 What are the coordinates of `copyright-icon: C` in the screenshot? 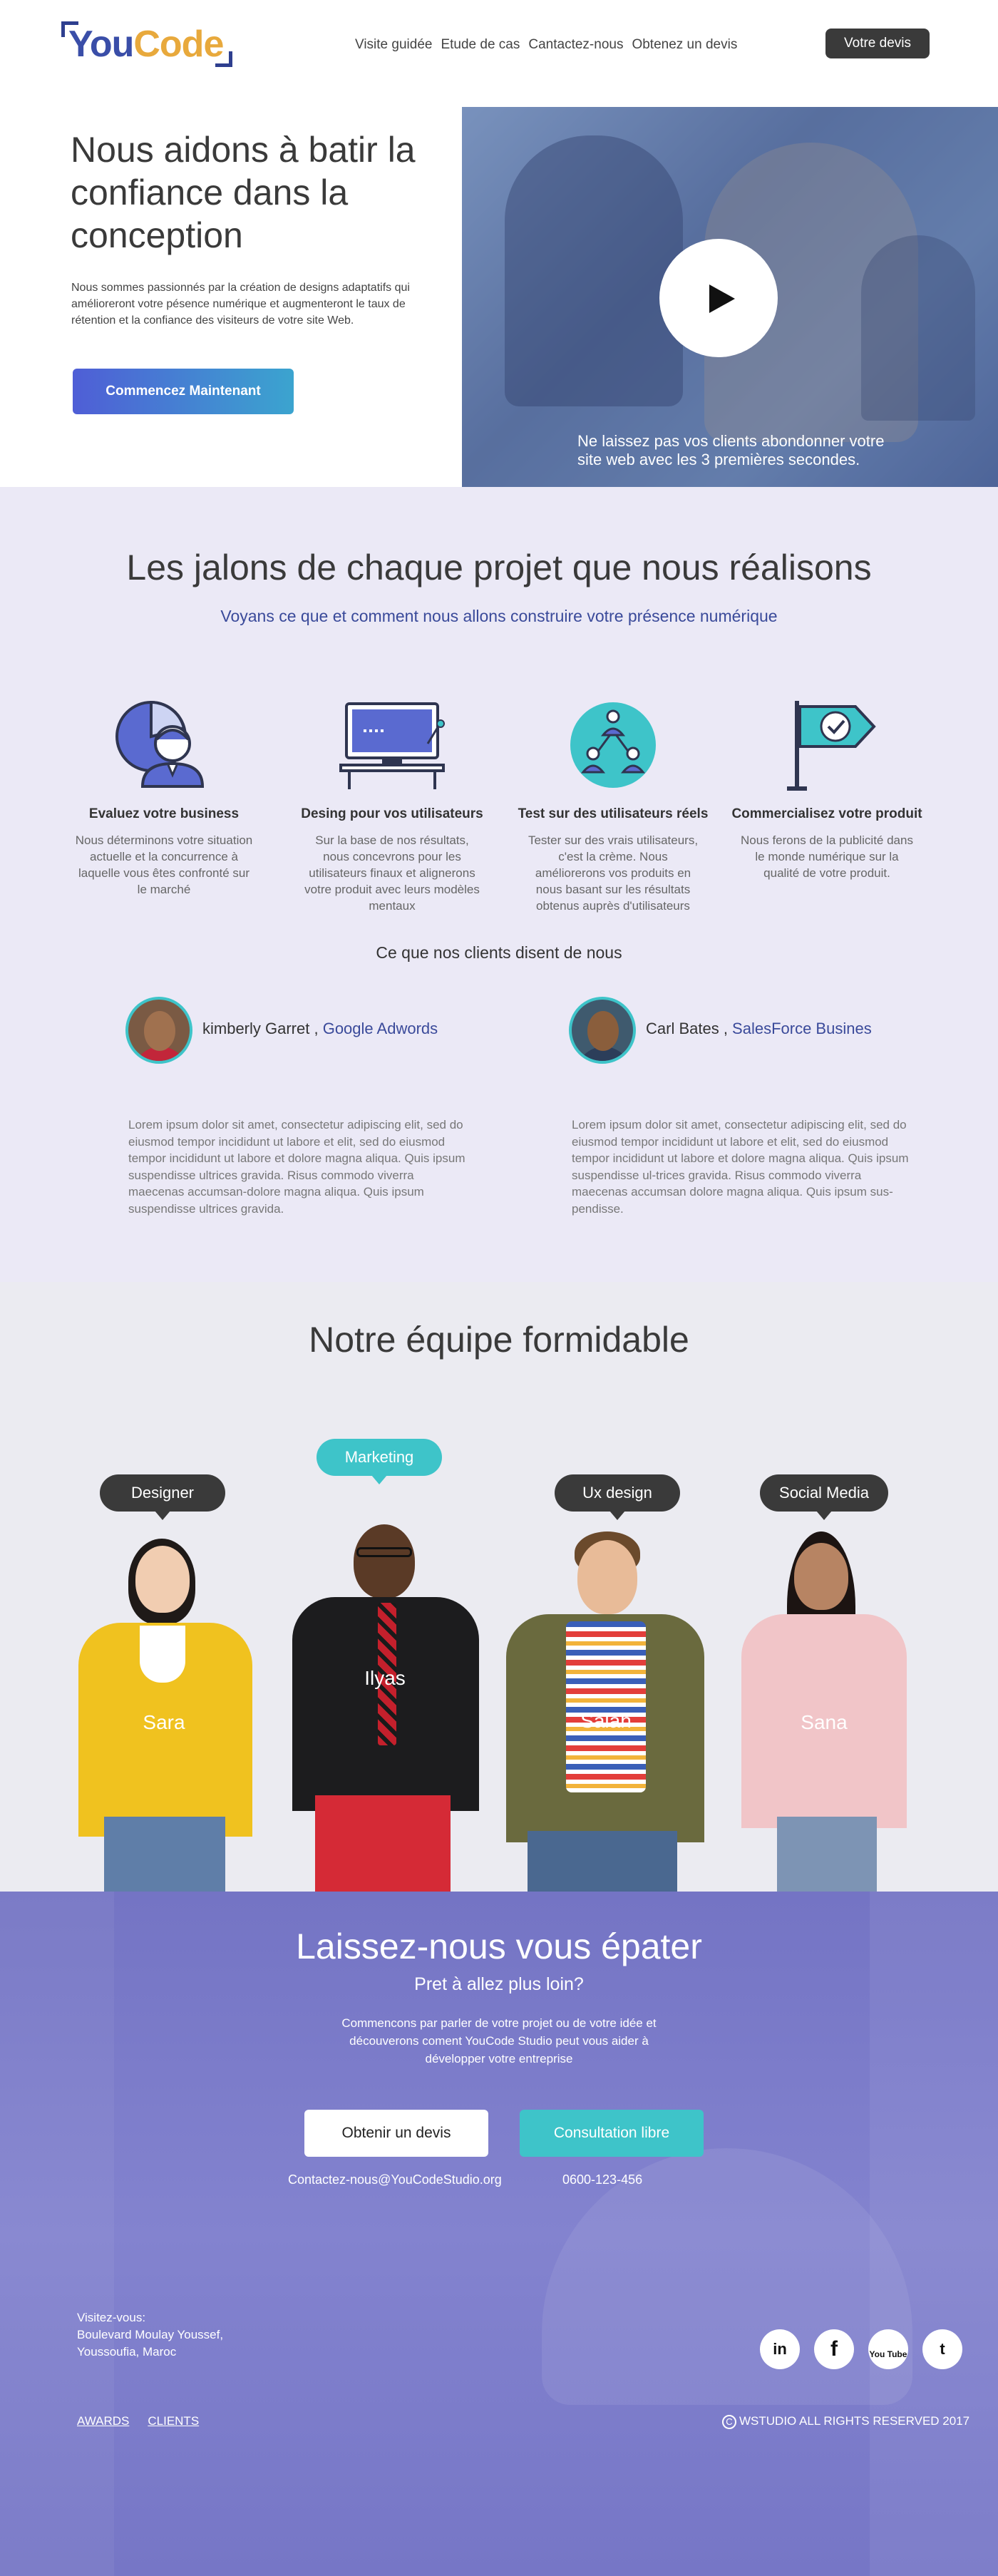 It's located at (729, 2422).